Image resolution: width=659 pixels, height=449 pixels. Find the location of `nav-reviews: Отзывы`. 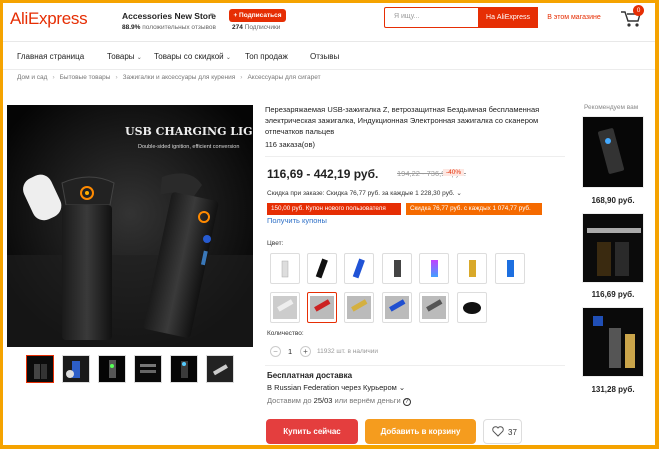

nav-reviews: Отзывы is located at coordinates (324, 56).